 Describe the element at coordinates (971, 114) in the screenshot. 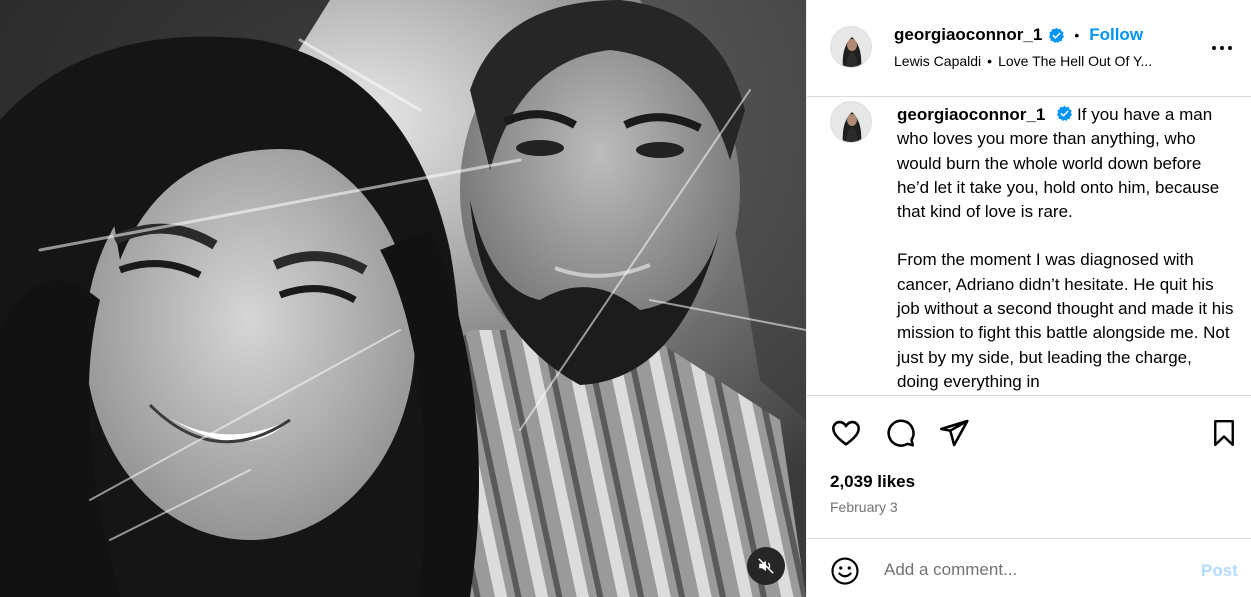

I see `caption-username: georgiaoconnor_1` at that location.